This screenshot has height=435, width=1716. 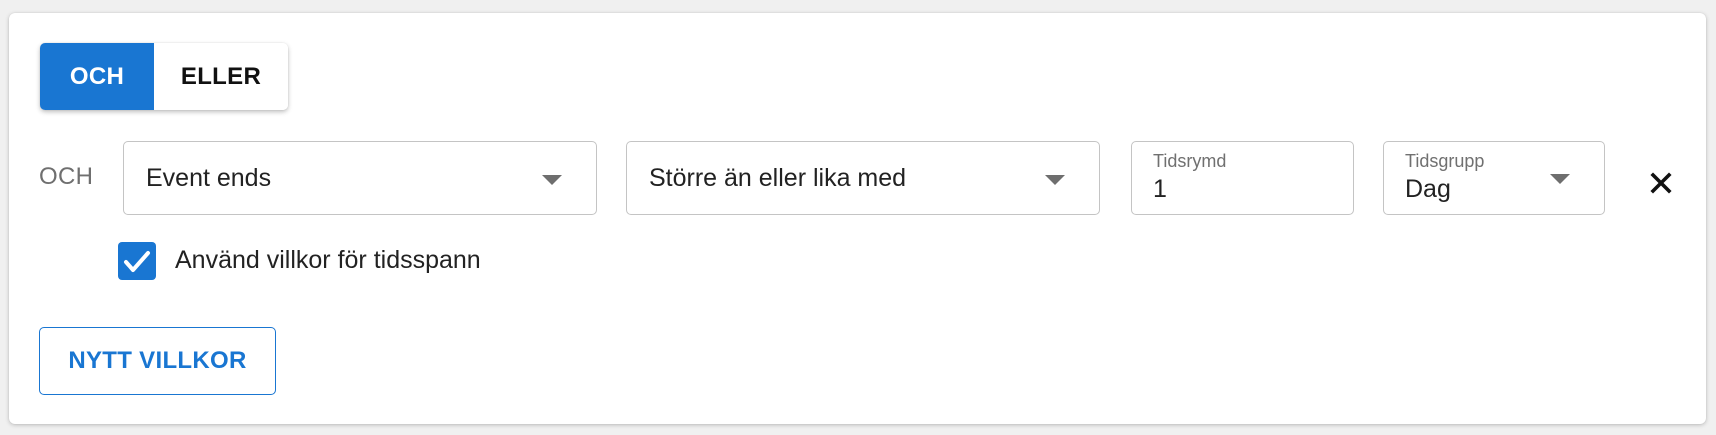 I want to click on new-condition-button: NYTT VILLKOR, so click(x=157, y=361).